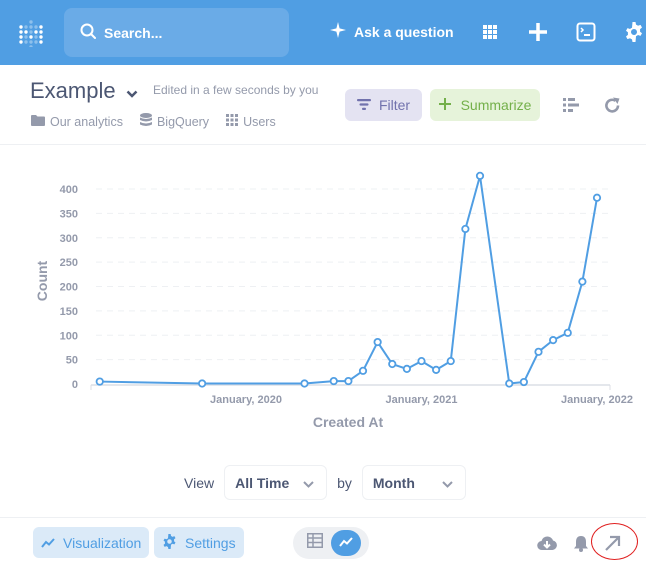 The image size is (646, 566). I want to click on query-footer: Visualization Settings, so click(323, 541).